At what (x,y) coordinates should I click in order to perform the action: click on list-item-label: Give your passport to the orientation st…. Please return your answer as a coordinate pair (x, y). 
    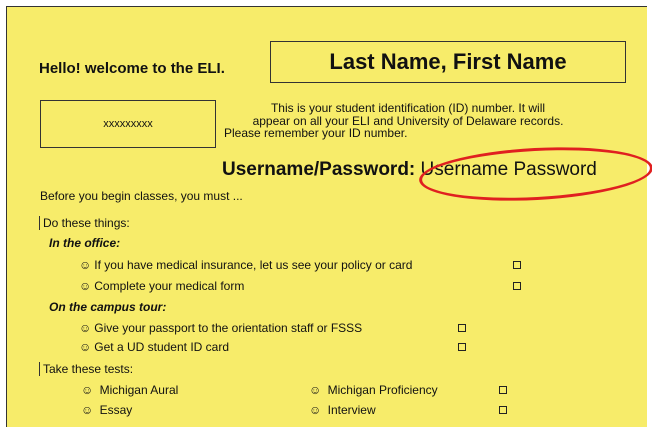
    Looking at the image, I should click on (228, 328).